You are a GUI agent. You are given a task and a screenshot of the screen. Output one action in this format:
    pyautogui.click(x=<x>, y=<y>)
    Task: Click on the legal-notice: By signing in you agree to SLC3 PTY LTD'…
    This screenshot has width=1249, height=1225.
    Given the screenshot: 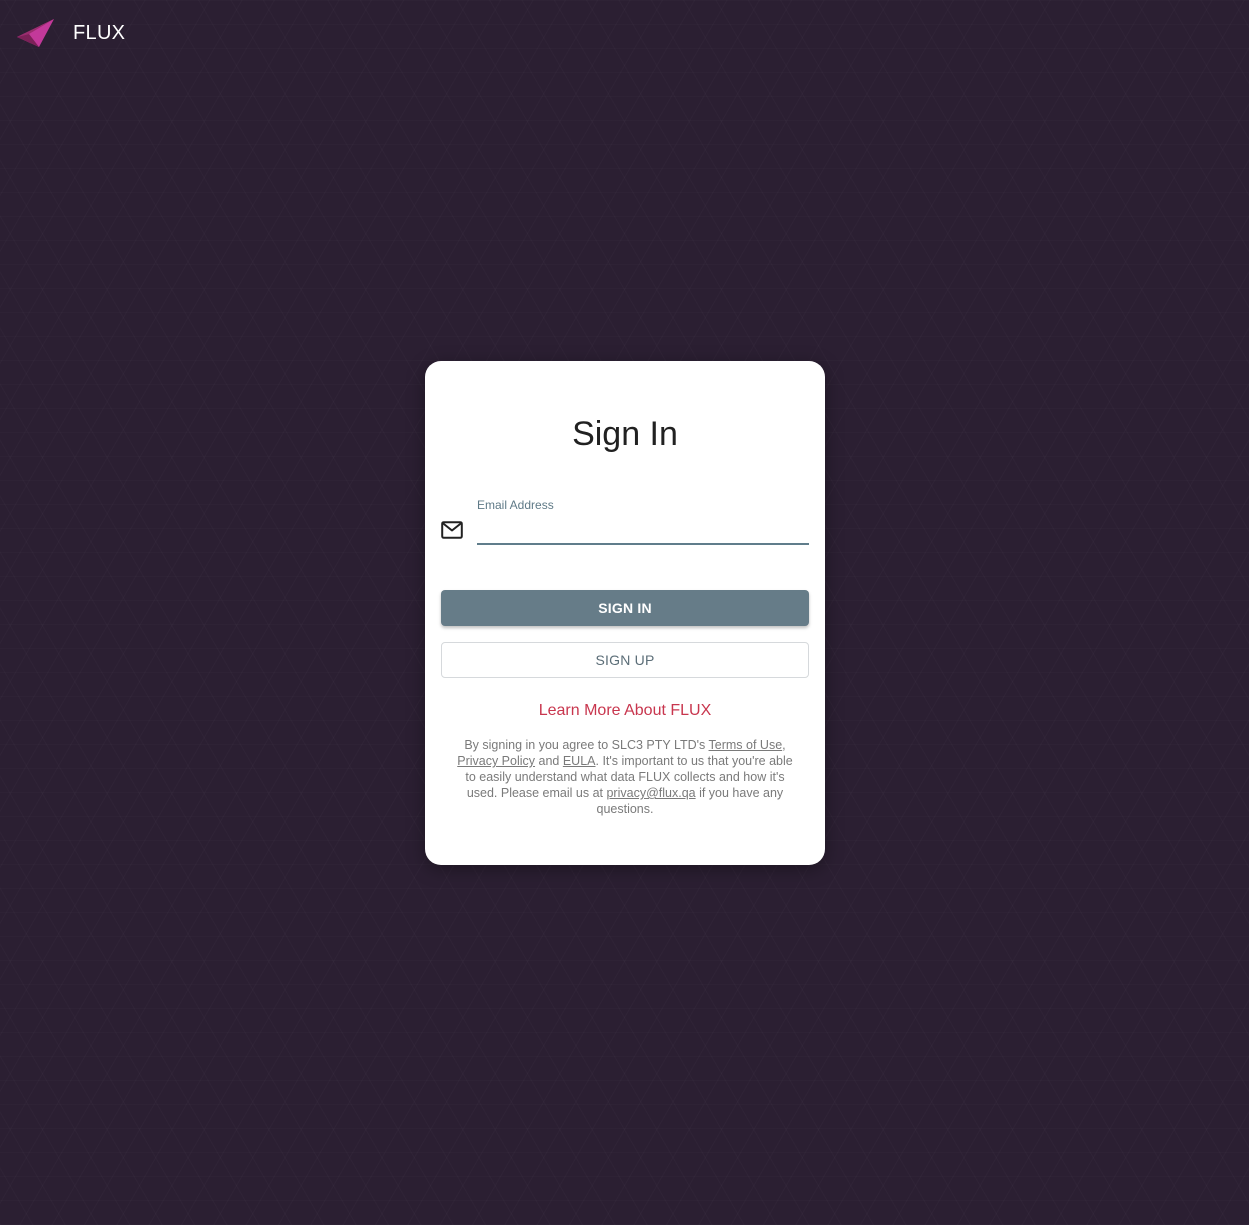 What is the action you would take?
    pyautogui.click(x=625, y=777)
    